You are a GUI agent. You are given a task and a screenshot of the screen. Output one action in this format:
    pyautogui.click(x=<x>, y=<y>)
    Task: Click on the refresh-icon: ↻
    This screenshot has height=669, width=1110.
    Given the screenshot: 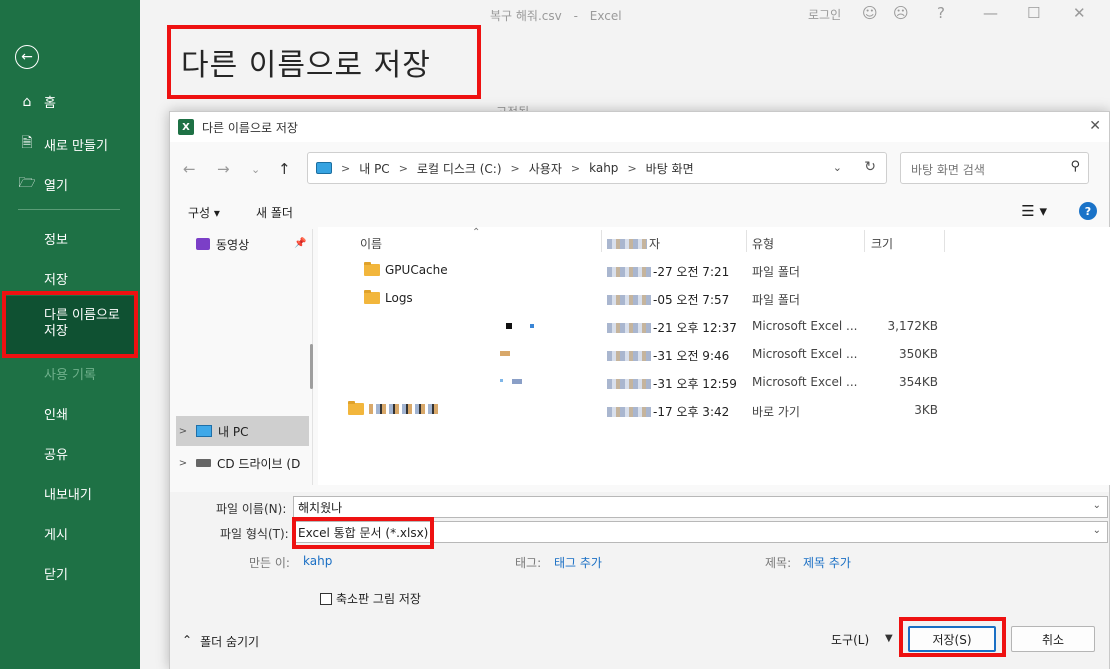 What is the action you would take?
    pyautogui.click(x=870, y=167)
    